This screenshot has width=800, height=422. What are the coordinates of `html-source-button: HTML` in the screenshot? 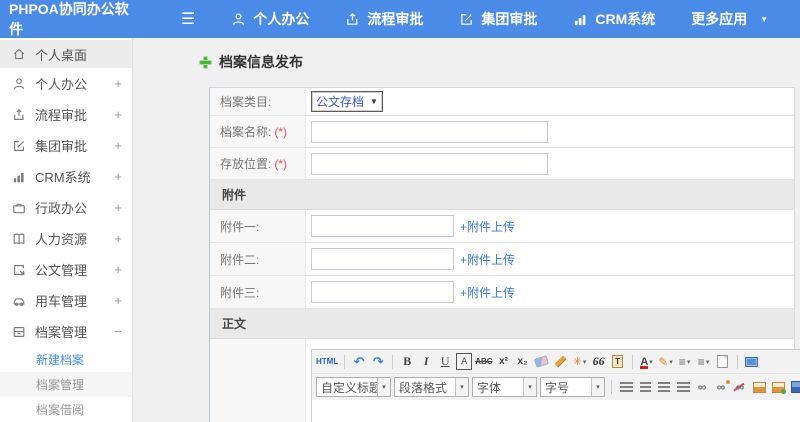 It's located at (327, 361).